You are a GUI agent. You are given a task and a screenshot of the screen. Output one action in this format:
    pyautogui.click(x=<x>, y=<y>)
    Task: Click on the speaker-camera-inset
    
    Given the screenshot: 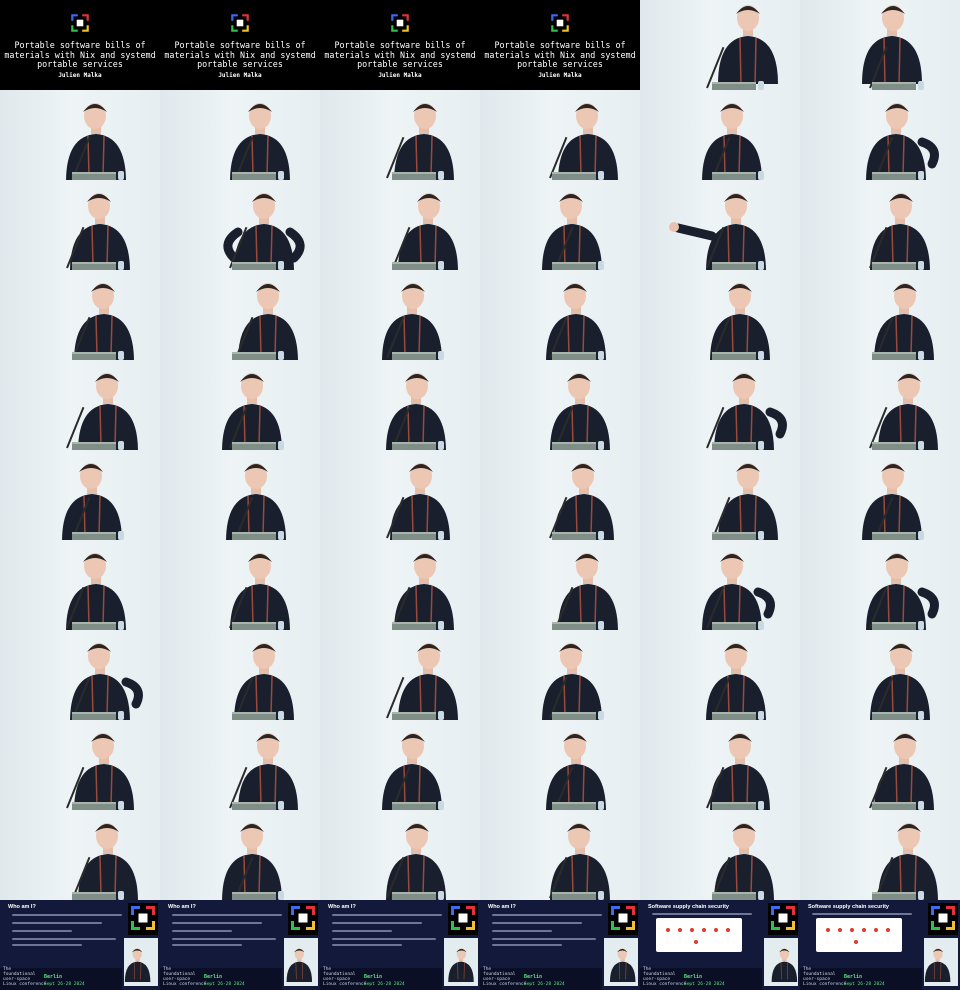 What is the action you would take?
    pyautogui.click(x=941, y=962)
    